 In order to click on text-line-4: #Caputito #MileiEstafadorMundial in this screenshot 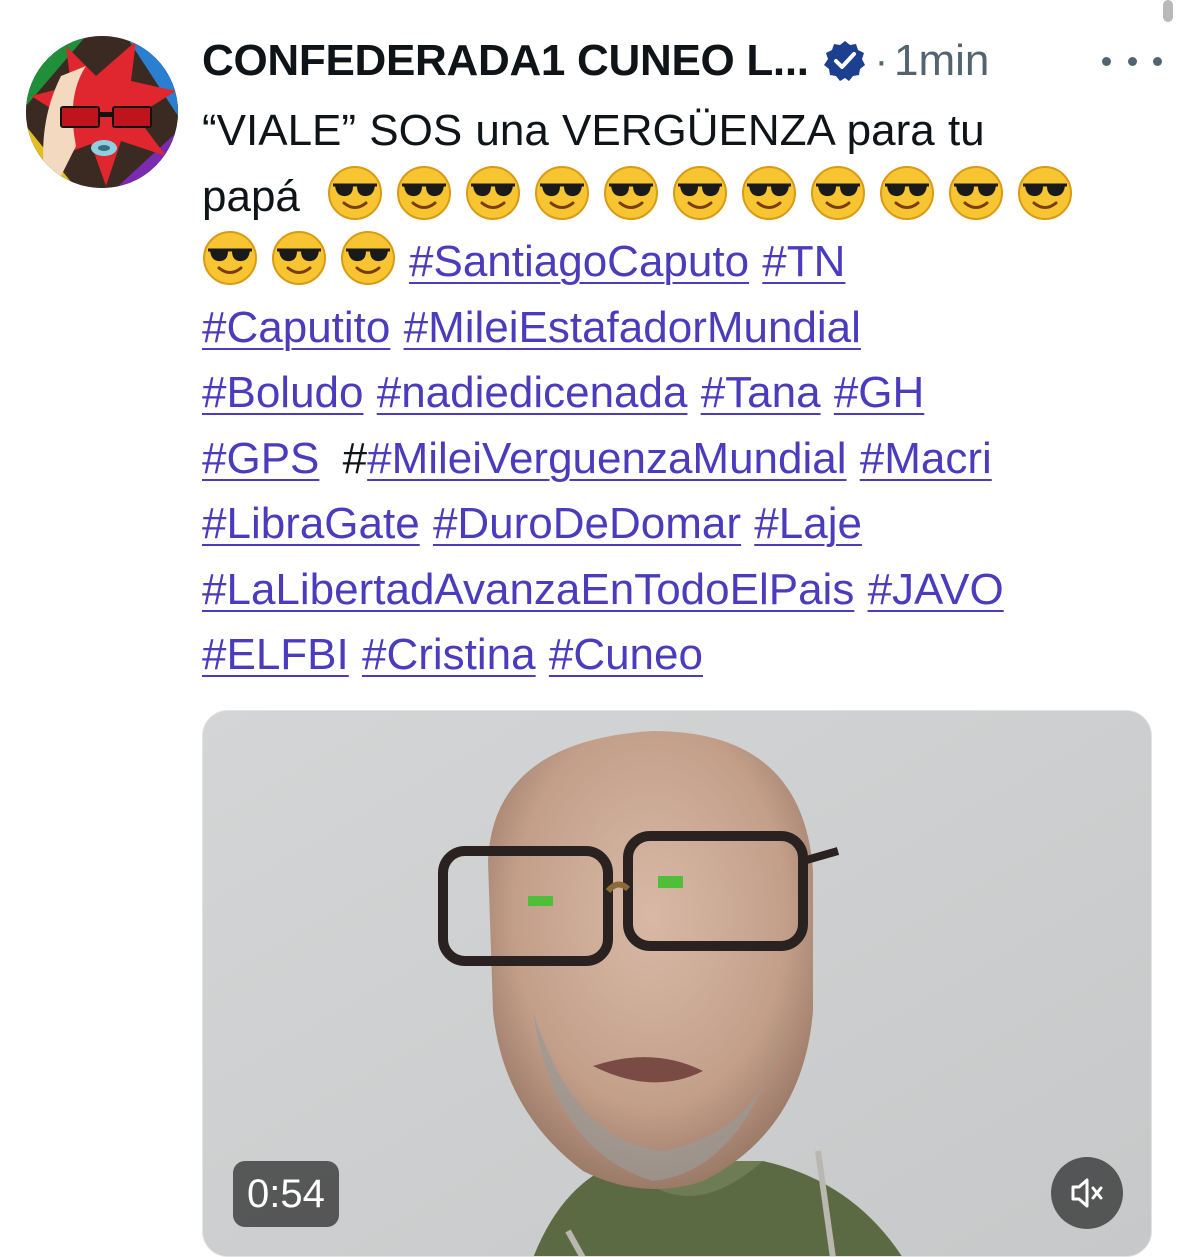, I will do `click(677, 328)`.